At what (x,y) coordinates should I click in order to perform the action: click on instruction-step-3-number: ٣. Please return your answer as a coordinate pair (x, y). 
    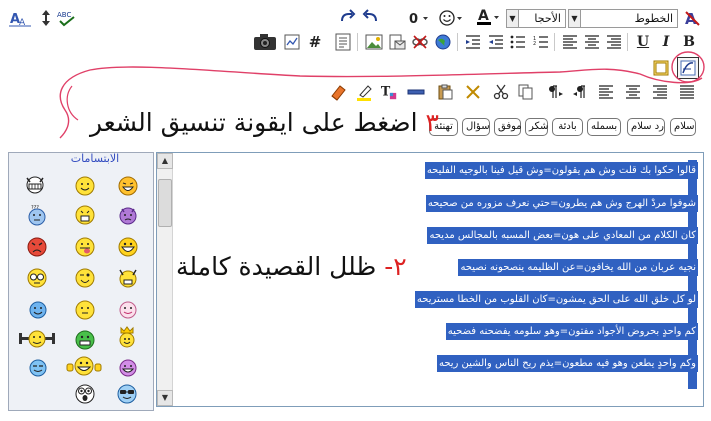
    Looking at the image, I should click on (432, 122).